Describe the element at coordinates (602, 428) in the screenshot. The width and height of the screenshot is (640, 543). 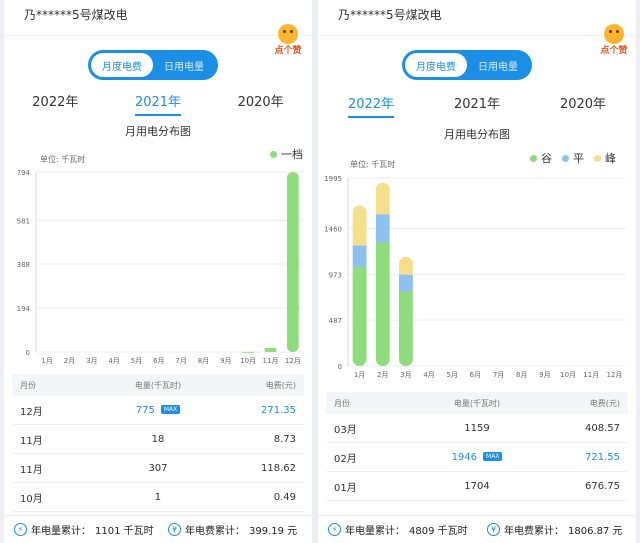
I see `row-fee: 408.57` at that location.